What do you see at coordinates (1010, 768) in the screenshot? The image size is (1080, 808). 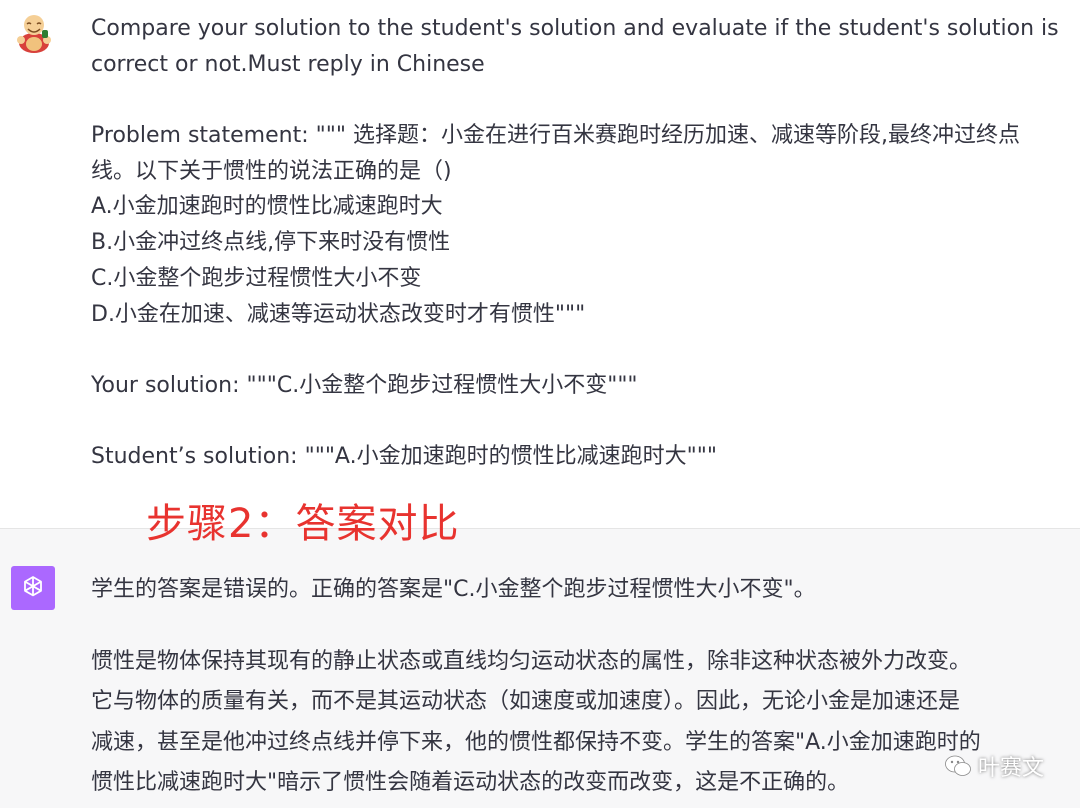 I see `watermark-text: 叶赛文` at bounding box center [1010, 768].